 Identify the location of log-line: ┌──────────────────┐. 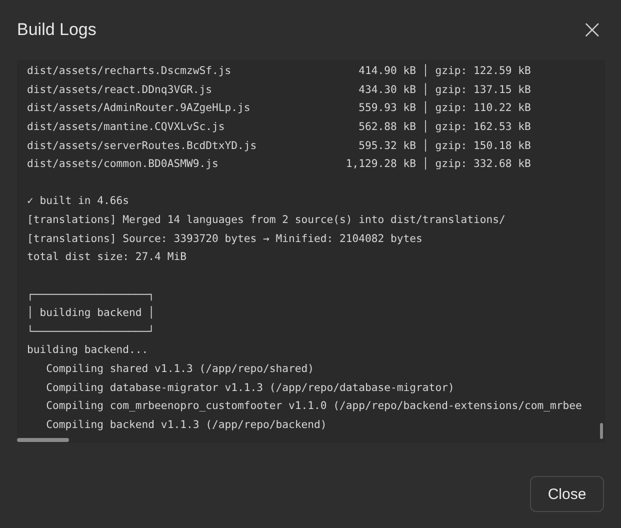
(91, 295).